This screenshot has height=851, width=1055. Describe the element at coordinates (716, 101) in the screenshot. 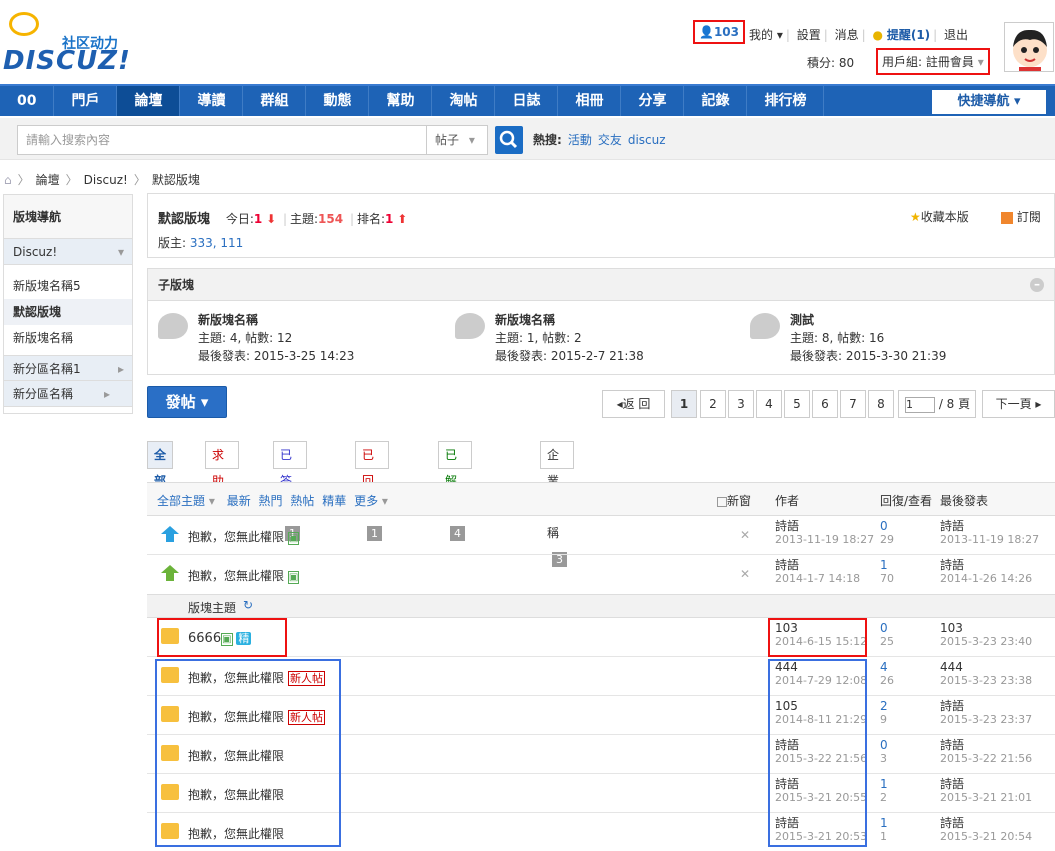

I see `nav-item-doing: 記錄` at that location.